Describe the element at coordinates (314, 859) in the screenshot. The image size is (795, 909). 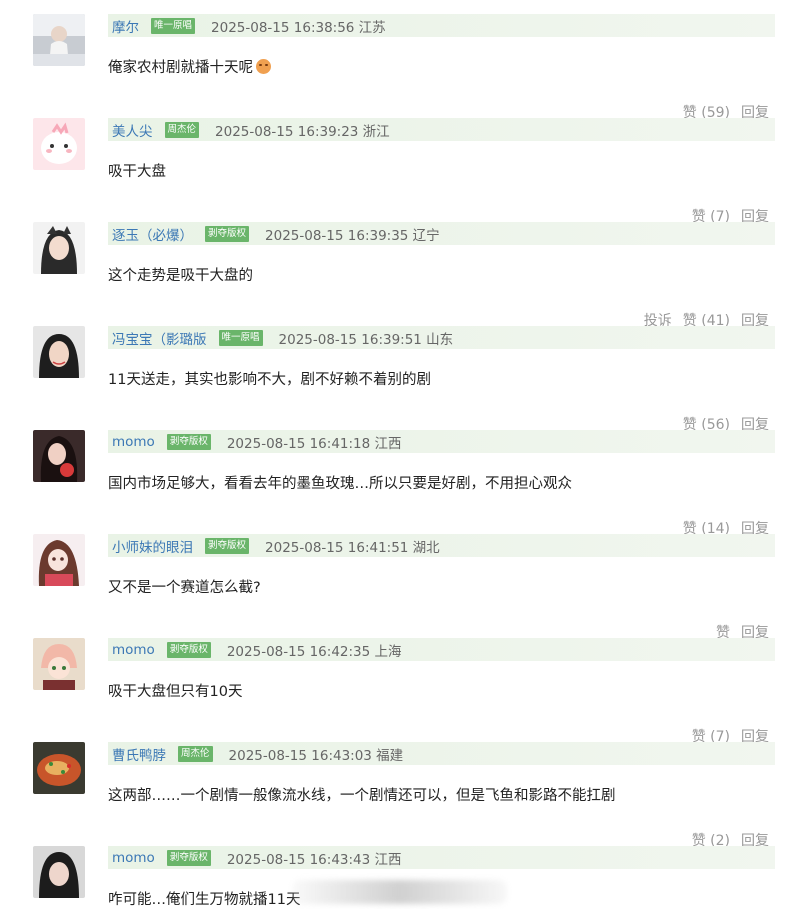
I see `timestamp: 2025-08-15 16:43:43 江西` at that location.